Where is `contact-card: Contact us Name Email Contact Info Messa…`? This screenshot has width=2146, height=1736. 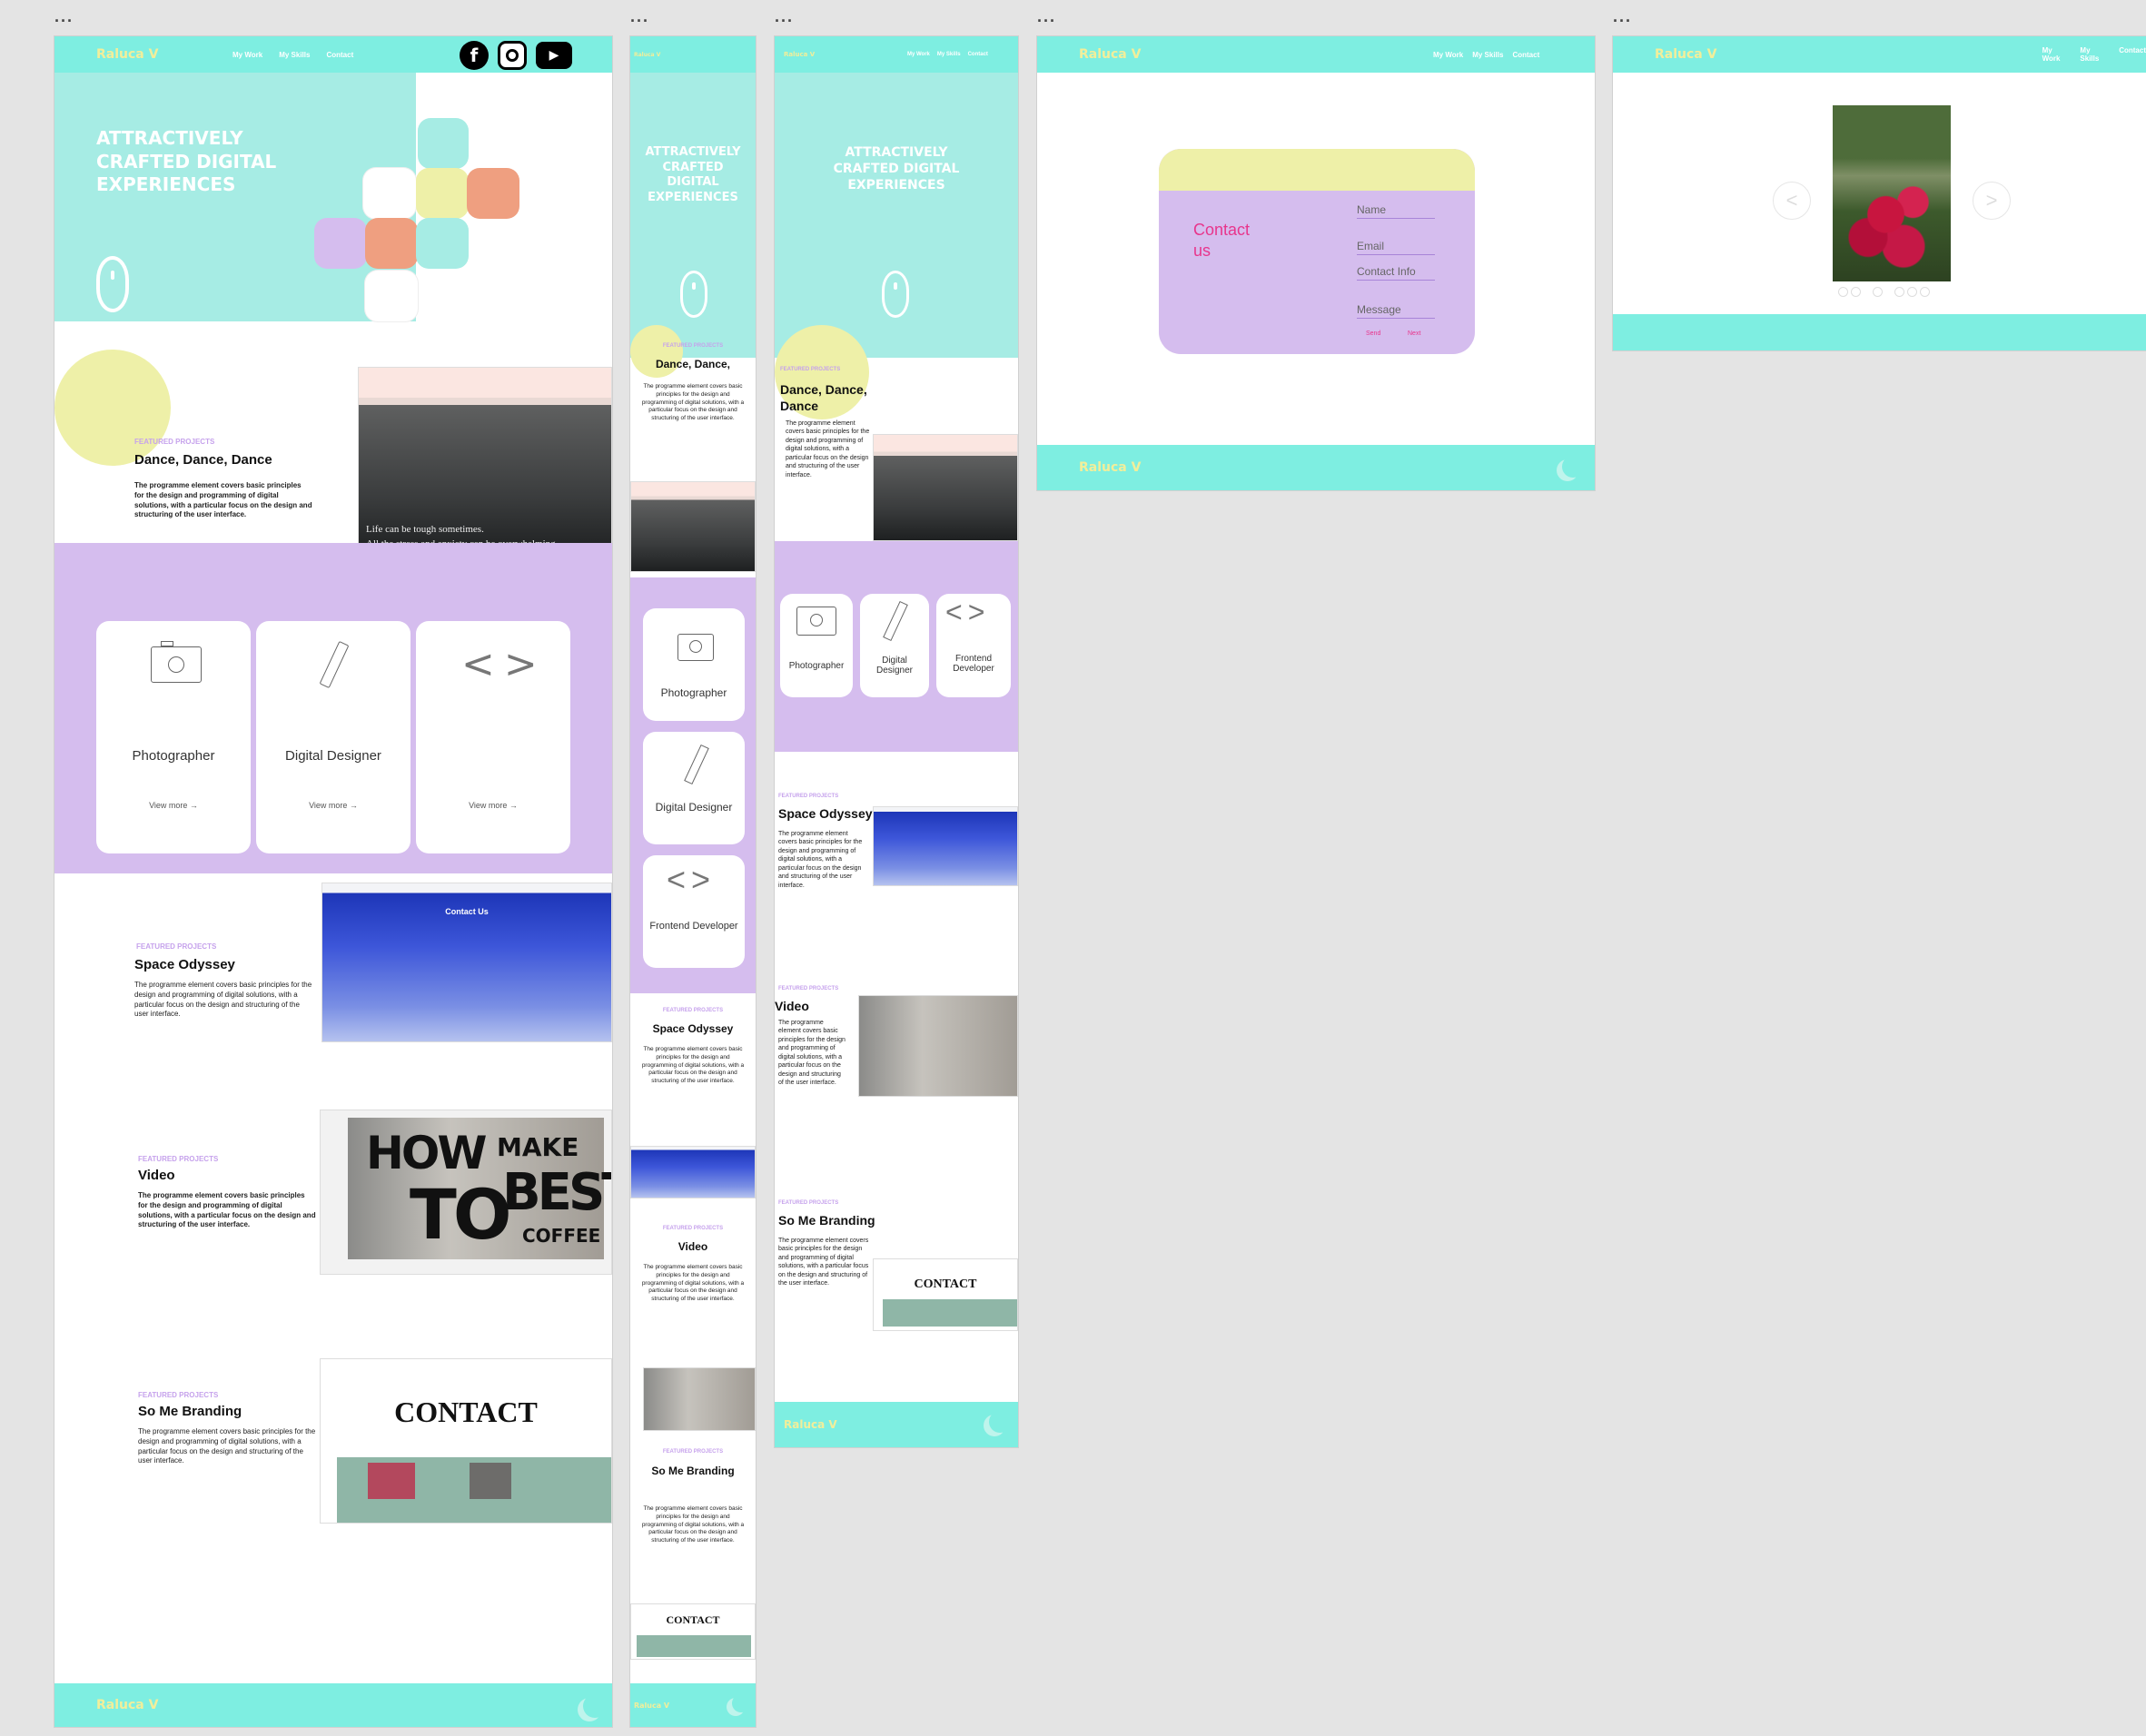 contact-card: Contact us Name Email Contact Info Messa… is located at coordinates (1317, 251).